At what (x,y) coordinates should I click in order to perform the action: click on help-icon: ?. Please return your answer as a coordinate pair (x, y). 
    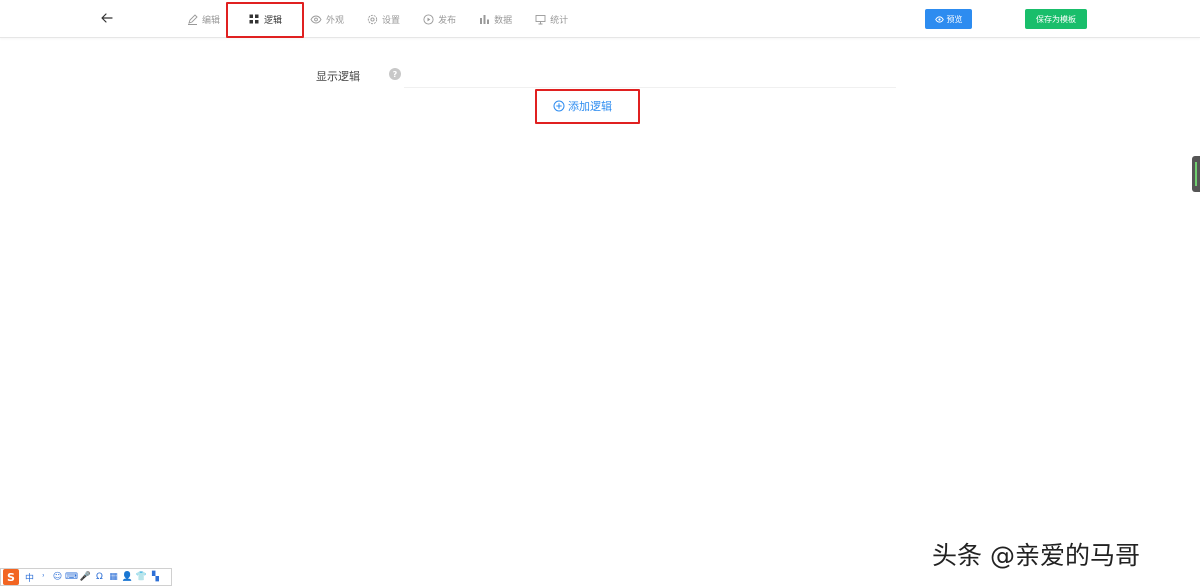
    Looking at the image, I should click on (395, 74).